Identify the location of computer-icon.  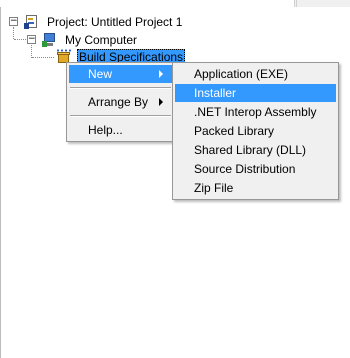
(50, 40).